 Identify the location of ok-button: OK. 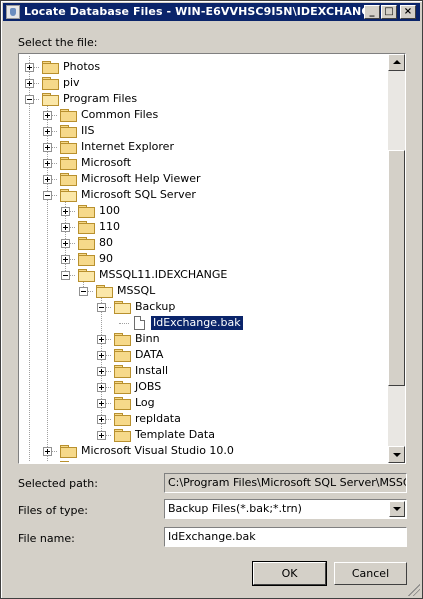
(289, 573).